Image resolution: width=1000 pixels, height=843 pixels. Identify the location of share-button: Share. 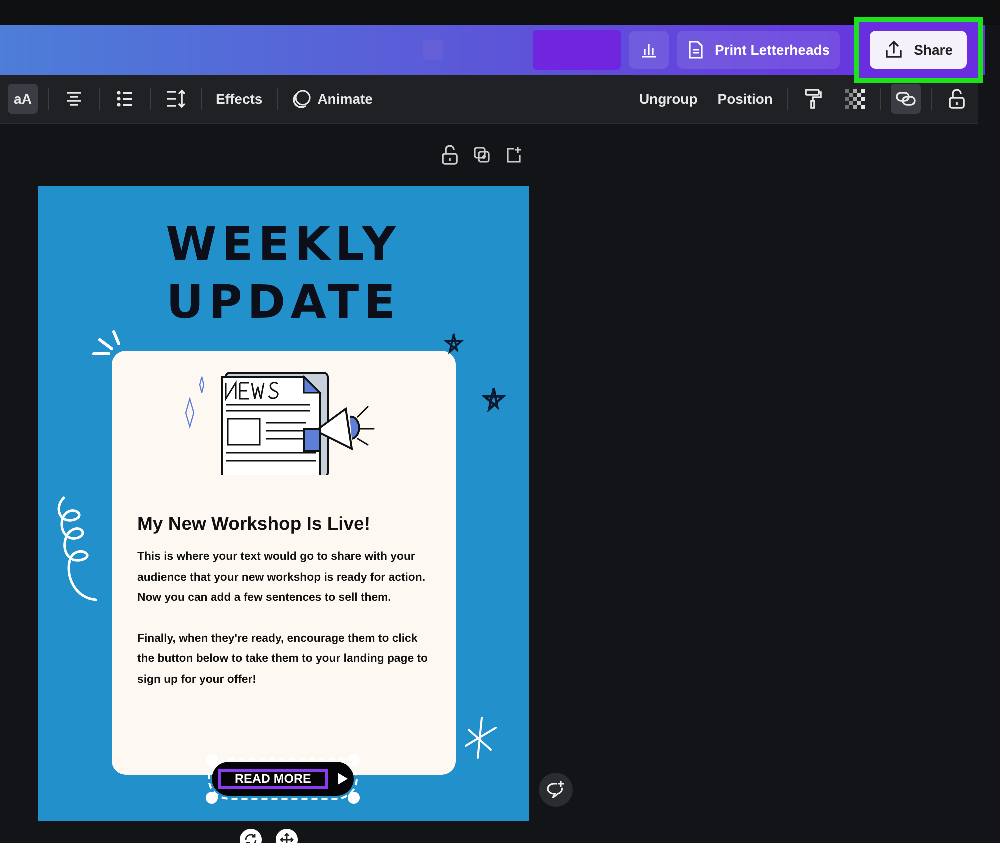
(918, 50).